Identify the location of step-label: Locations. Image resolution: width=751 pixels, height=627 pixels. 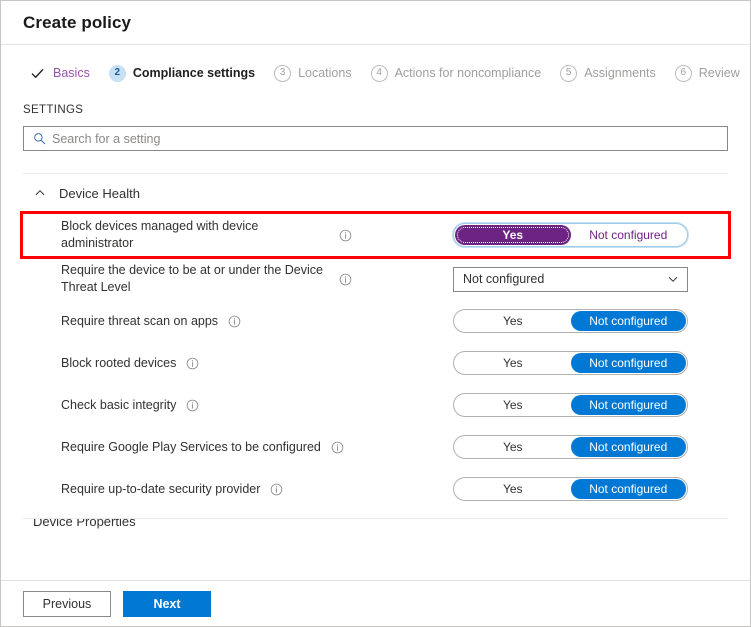
(325, 73).